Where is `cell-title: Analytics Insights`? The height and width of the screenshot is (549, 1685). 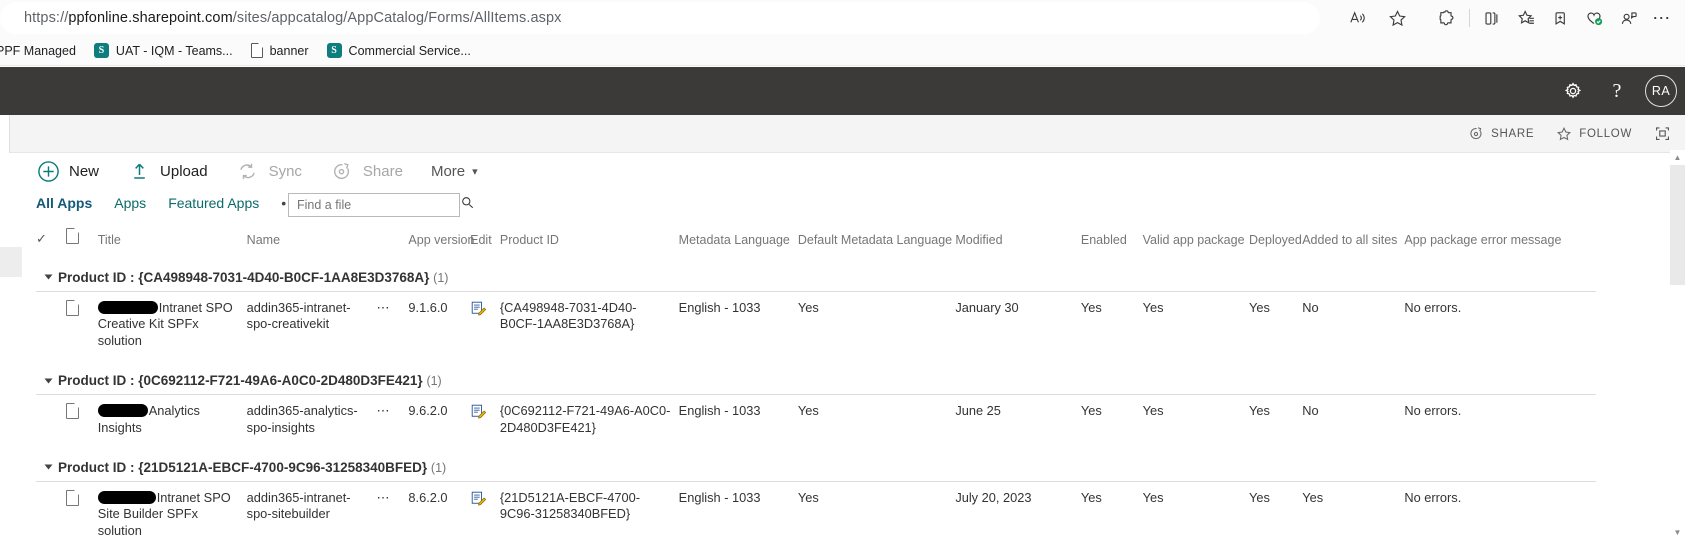
cell-title: Analytics Insights is located at coordinates (172, 420).